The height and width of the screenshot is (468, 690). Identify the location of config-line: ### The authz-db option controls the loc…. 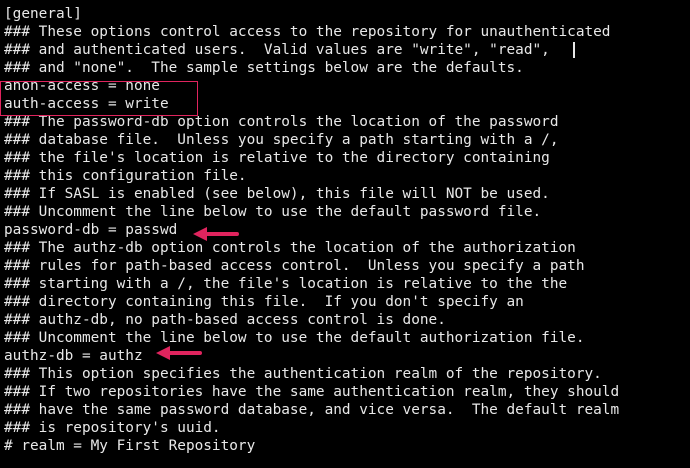
(290, 248).